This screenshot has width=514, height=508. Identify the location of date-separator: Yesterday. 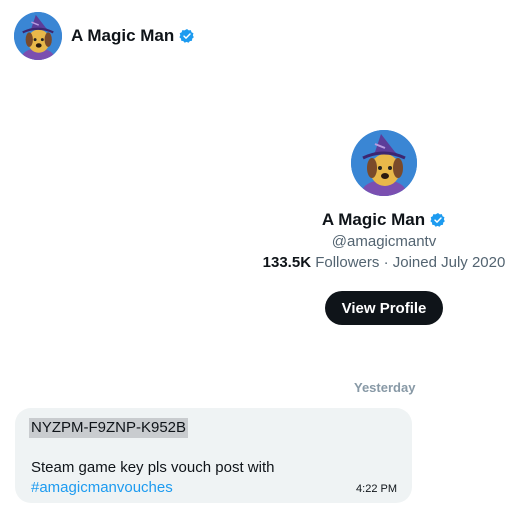
(385, 387).